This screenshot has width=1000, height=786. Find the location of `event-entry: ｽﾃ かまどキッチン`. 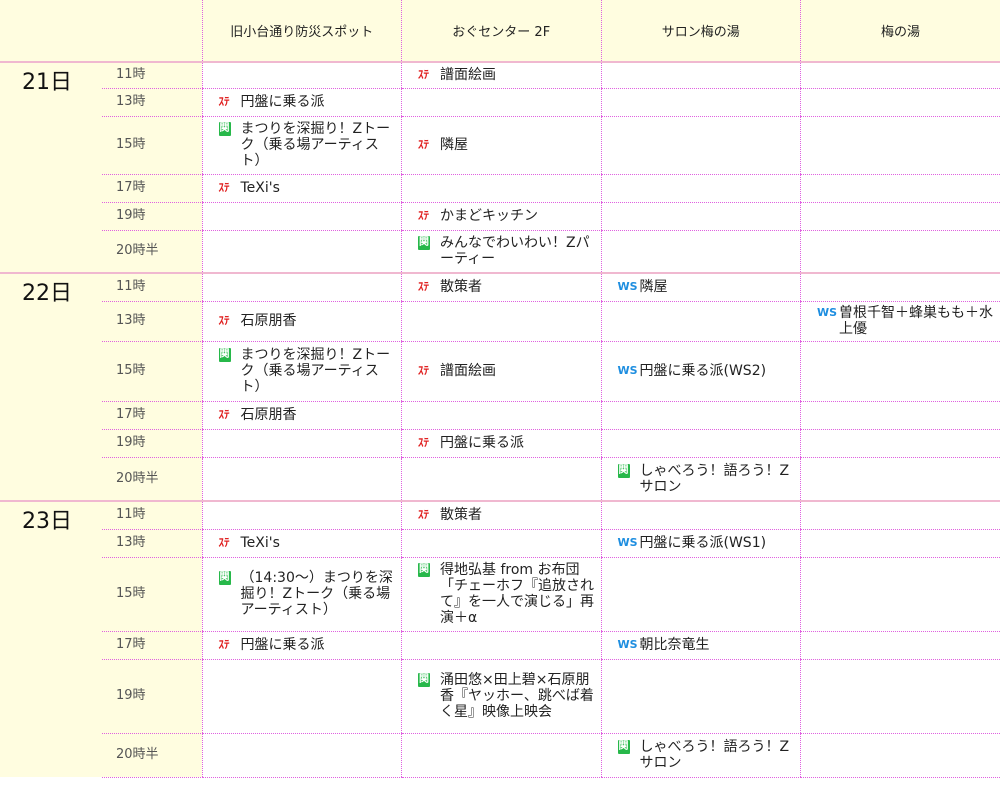

event-entry: ｽﾃ かまどキッチン is located at coordinates (507, 216).